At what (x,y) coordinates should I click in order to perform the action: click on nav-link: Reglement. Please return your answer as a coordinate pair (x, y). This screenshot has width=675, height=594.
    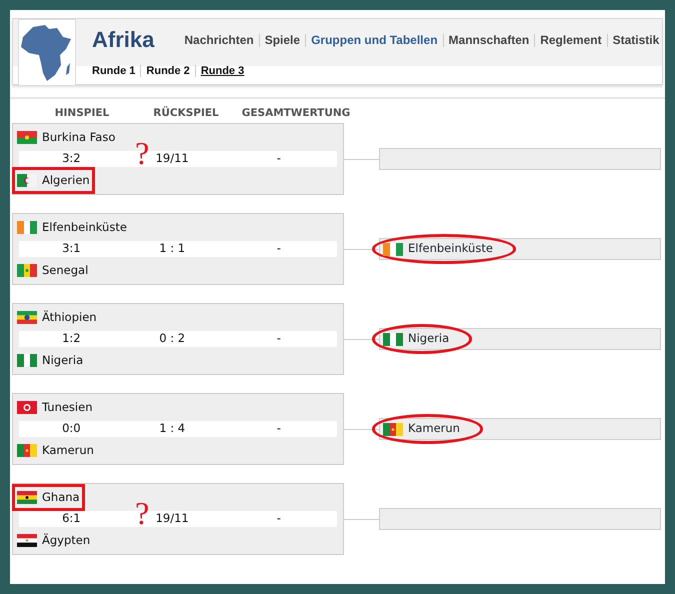
    Looking at the image, I should click on (570, 40).